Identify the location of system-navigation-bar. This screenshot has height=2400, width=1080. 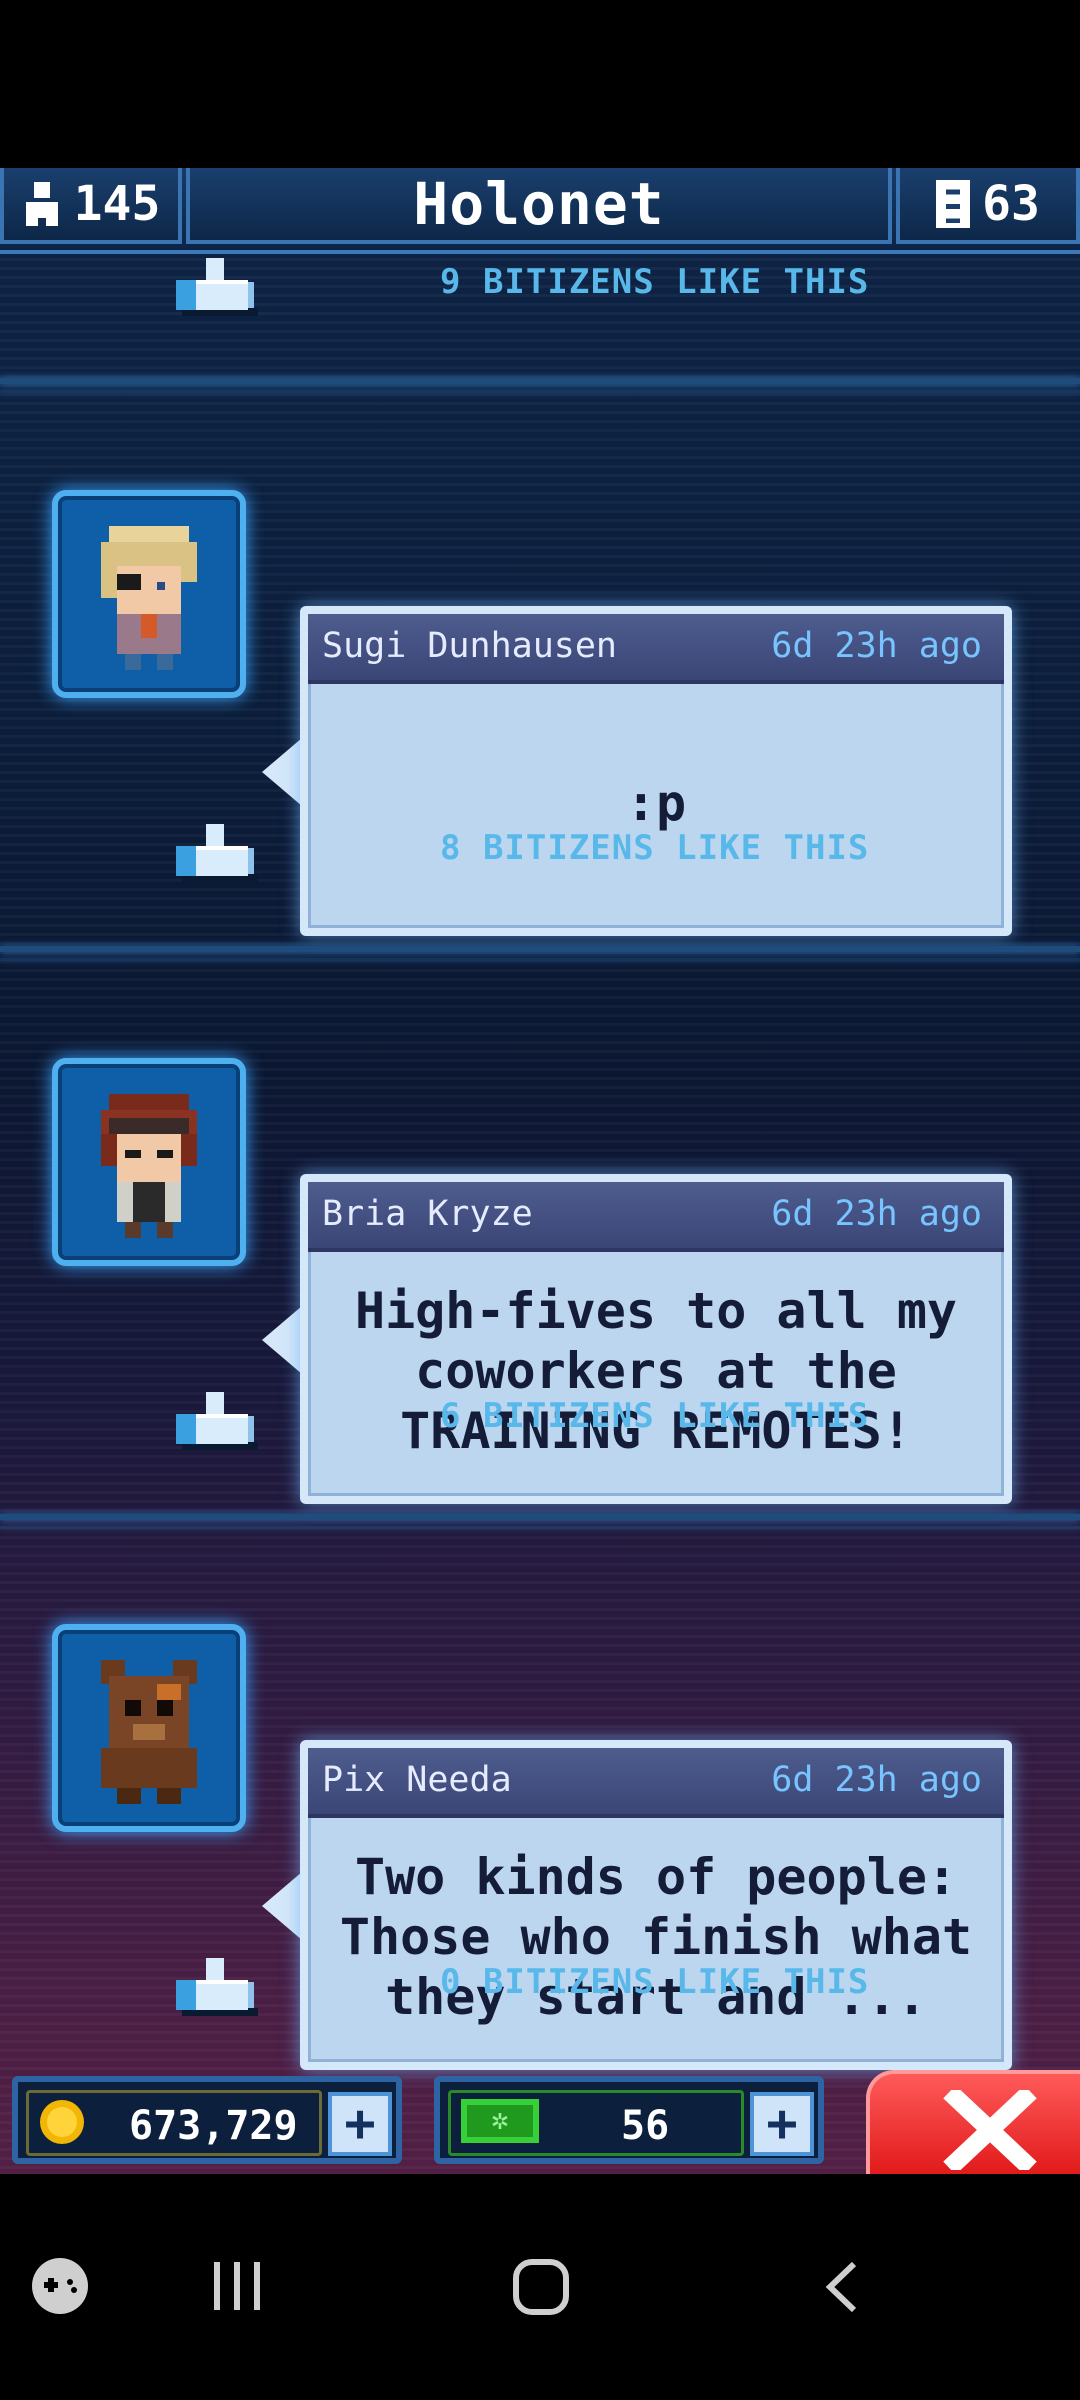
(540, 2287).